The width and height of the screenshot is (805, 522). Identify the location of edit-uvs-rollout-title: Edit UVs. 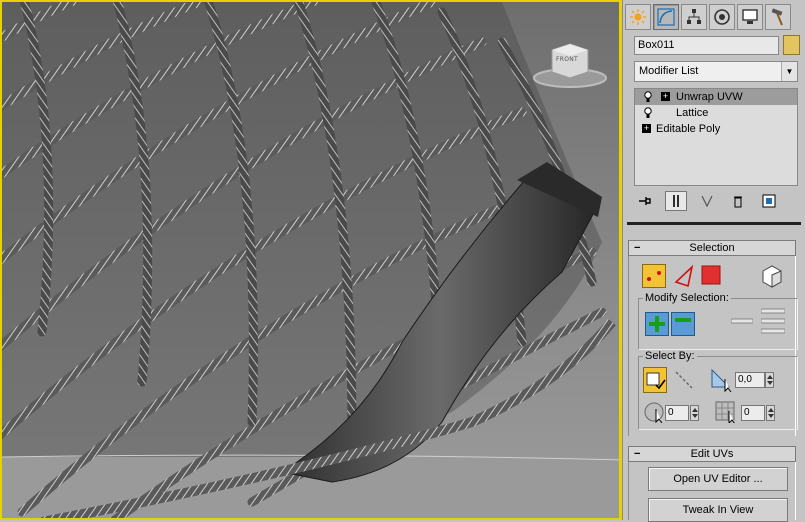
(712, 454).